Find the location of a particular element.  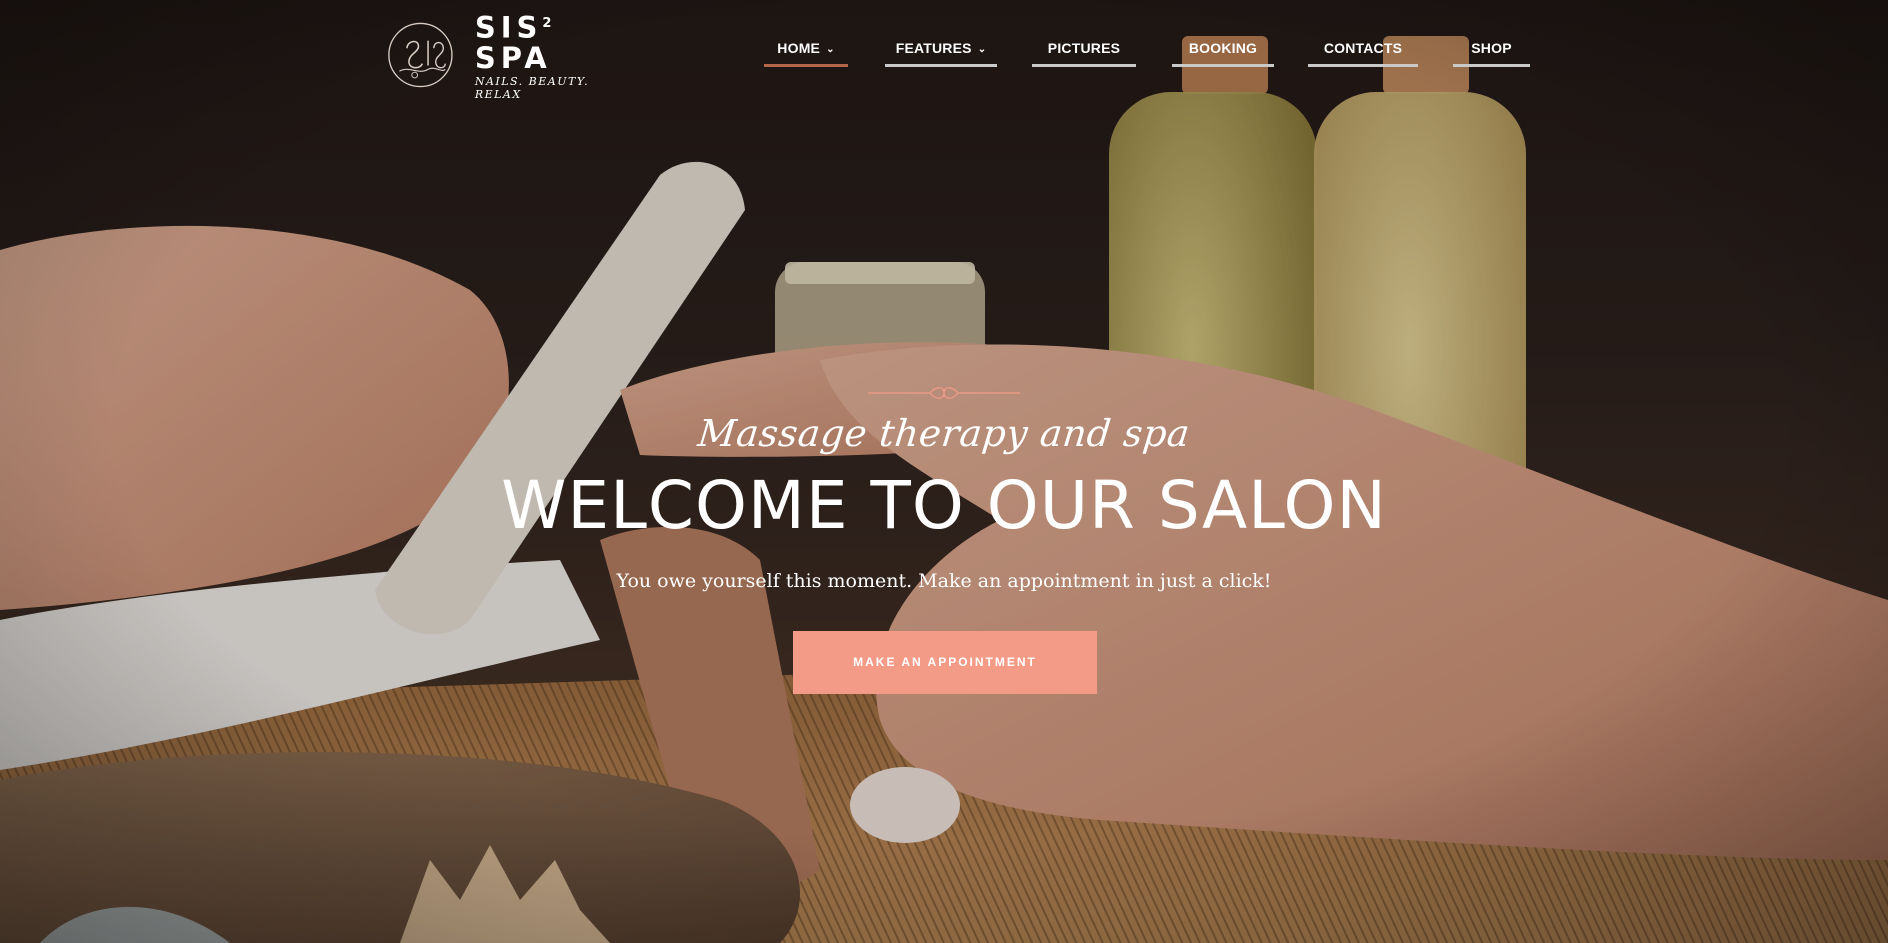

make-appointment-button: MAKE AN APPOINTMENT is located at coordinates (945, 662).